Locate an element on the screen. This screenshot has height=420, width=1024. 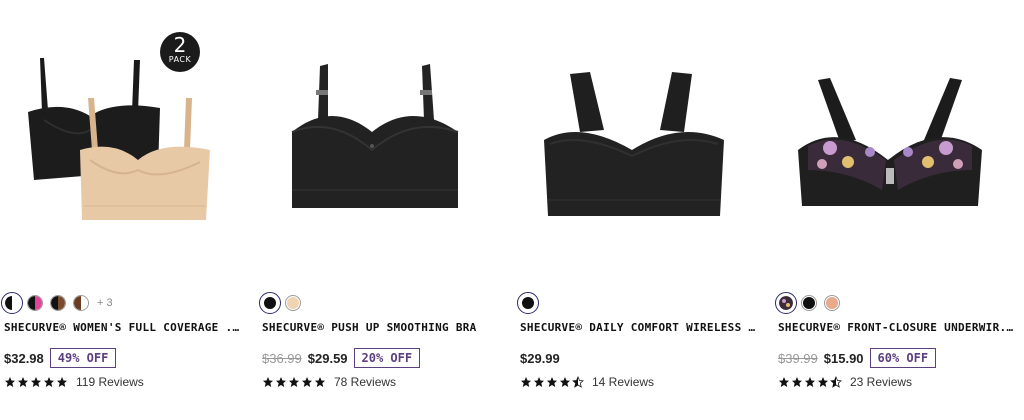
swatch-floral is located at coordinates (786, 303).